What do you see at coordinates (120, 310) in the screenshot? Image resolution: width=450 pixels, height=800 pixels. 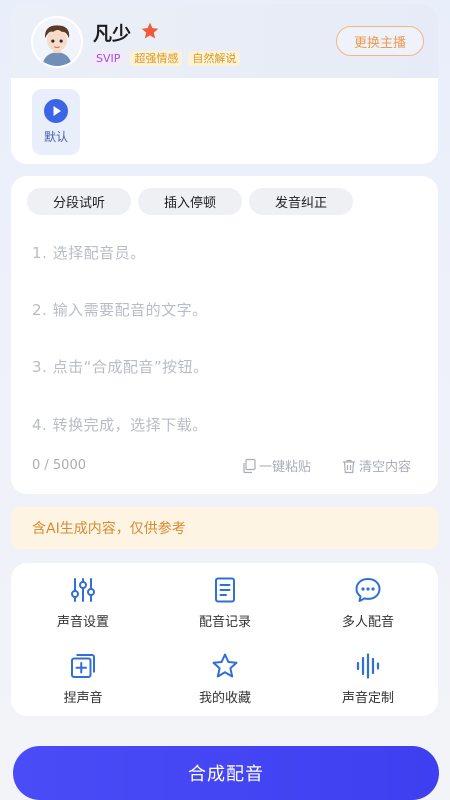 I see `placeholder-step-2: 2. 输入需要配音的文字。` at bounding box center [120, 310].